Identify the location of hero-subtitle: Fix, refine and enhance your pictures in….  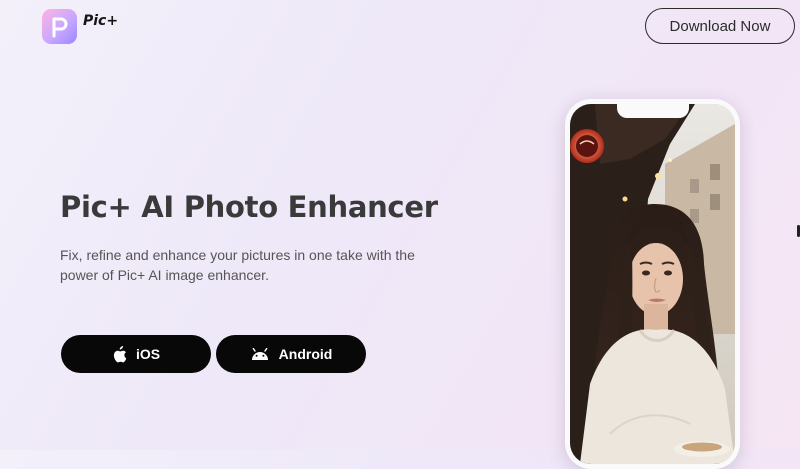
(237, 265).